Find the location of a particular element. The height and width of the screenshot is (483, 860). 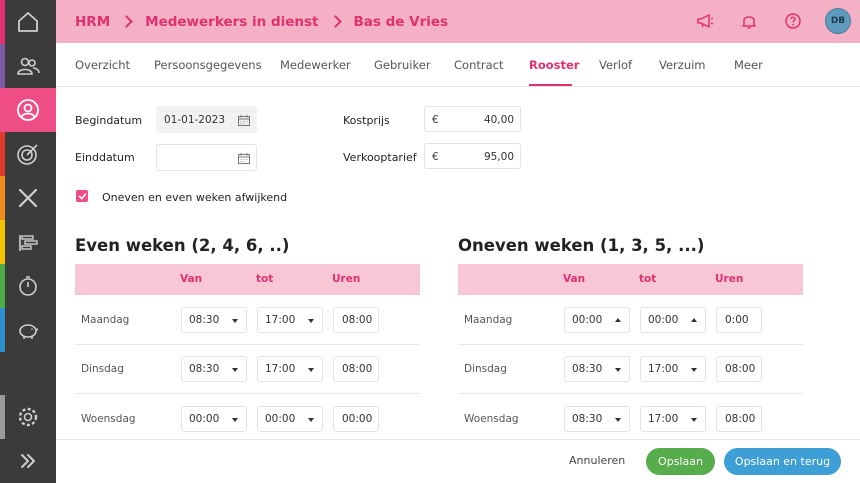

target-icon is located at coordinates (27, 154).